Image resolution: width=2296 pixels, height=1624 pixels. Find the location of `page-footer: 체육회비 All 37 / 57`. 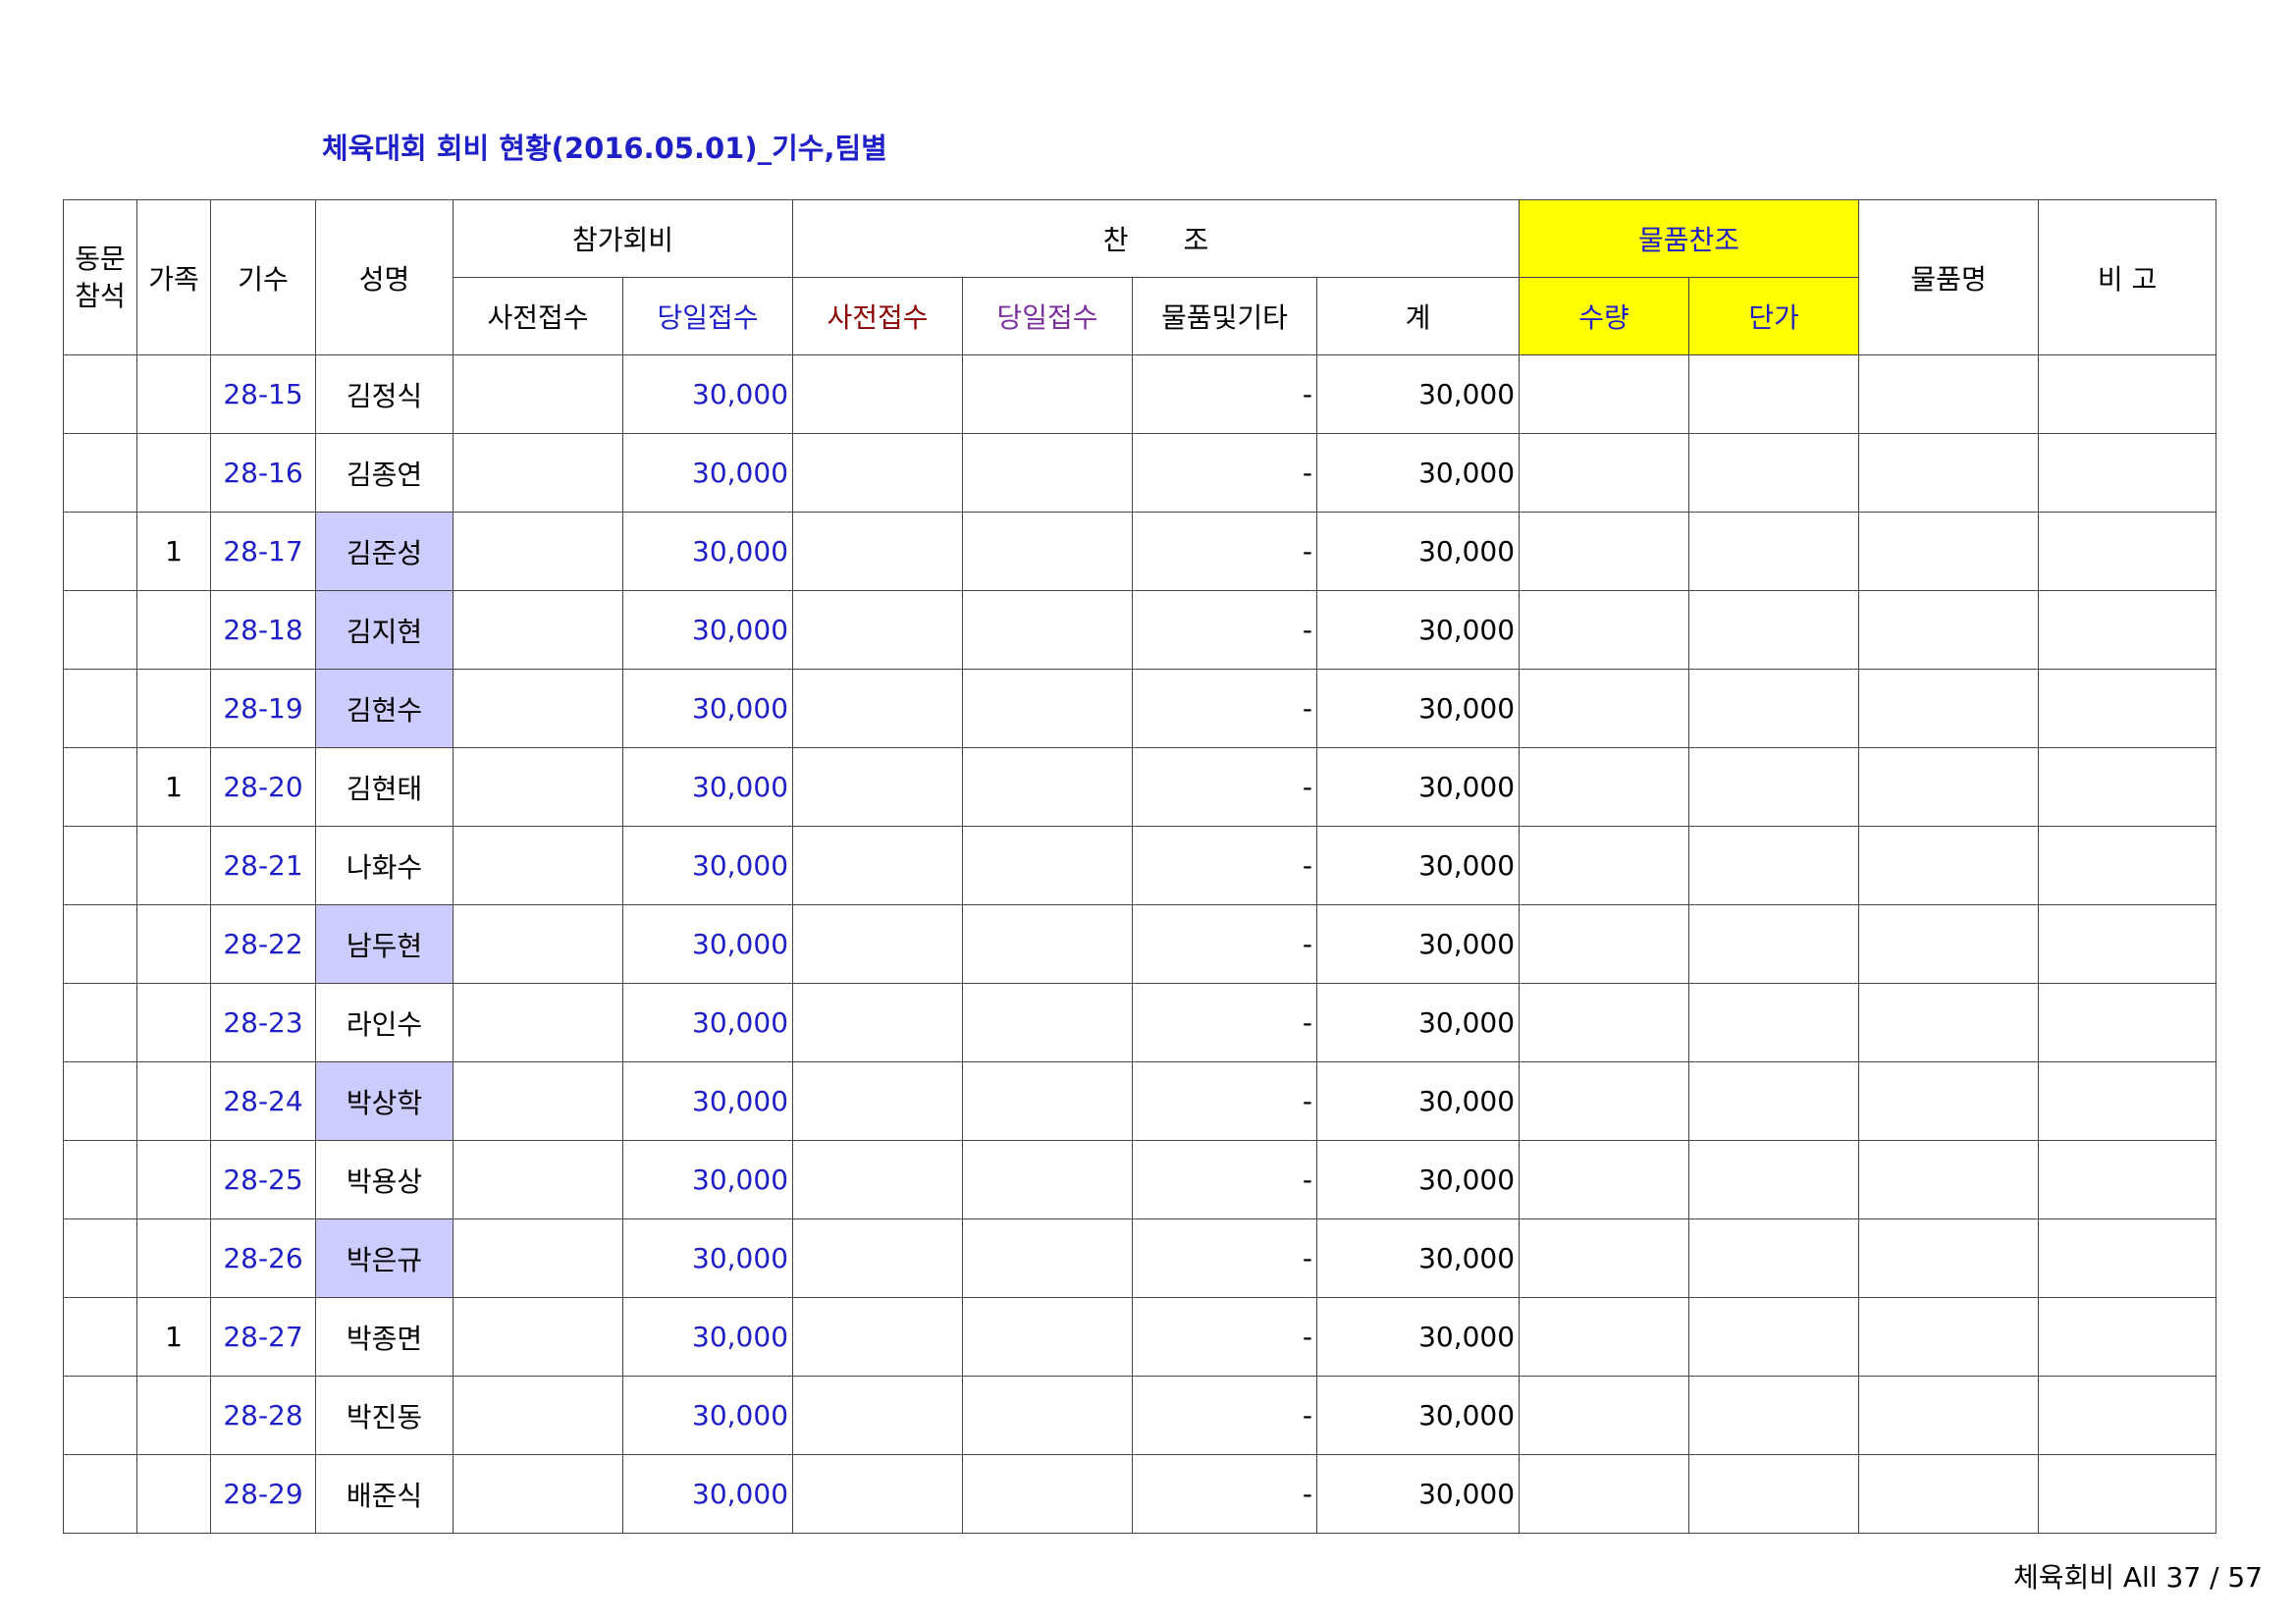

page-footer: 체육회비 All 37 / 57 is located at coordinates (2137, 1577).